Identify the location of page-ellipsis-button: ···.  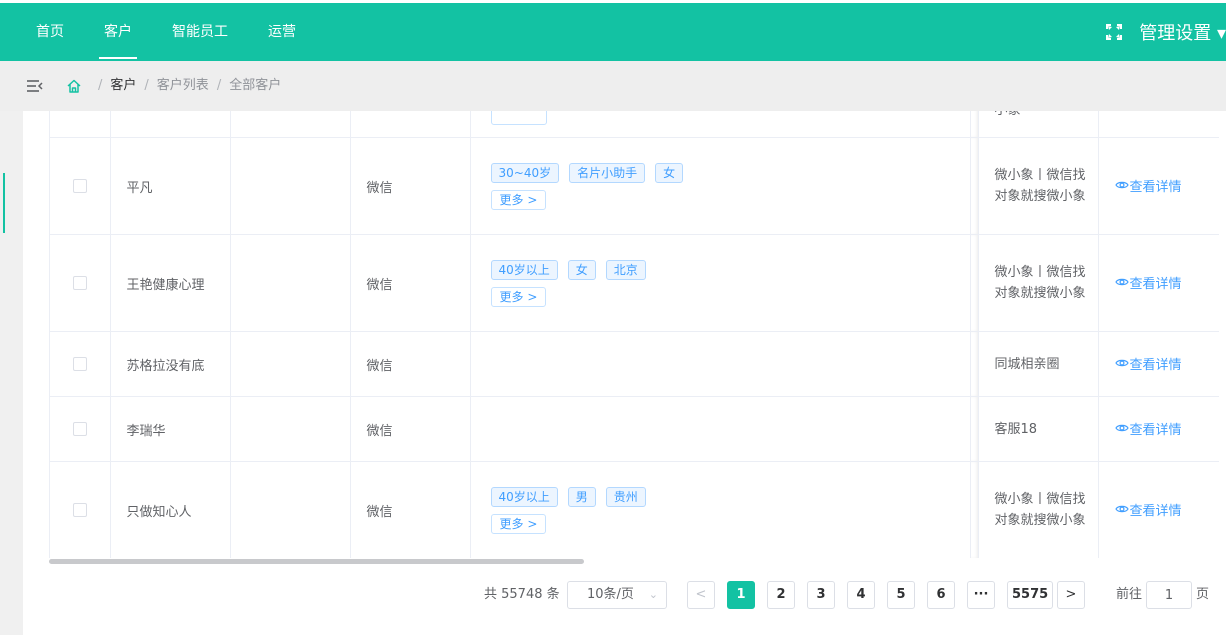
(981, 595).